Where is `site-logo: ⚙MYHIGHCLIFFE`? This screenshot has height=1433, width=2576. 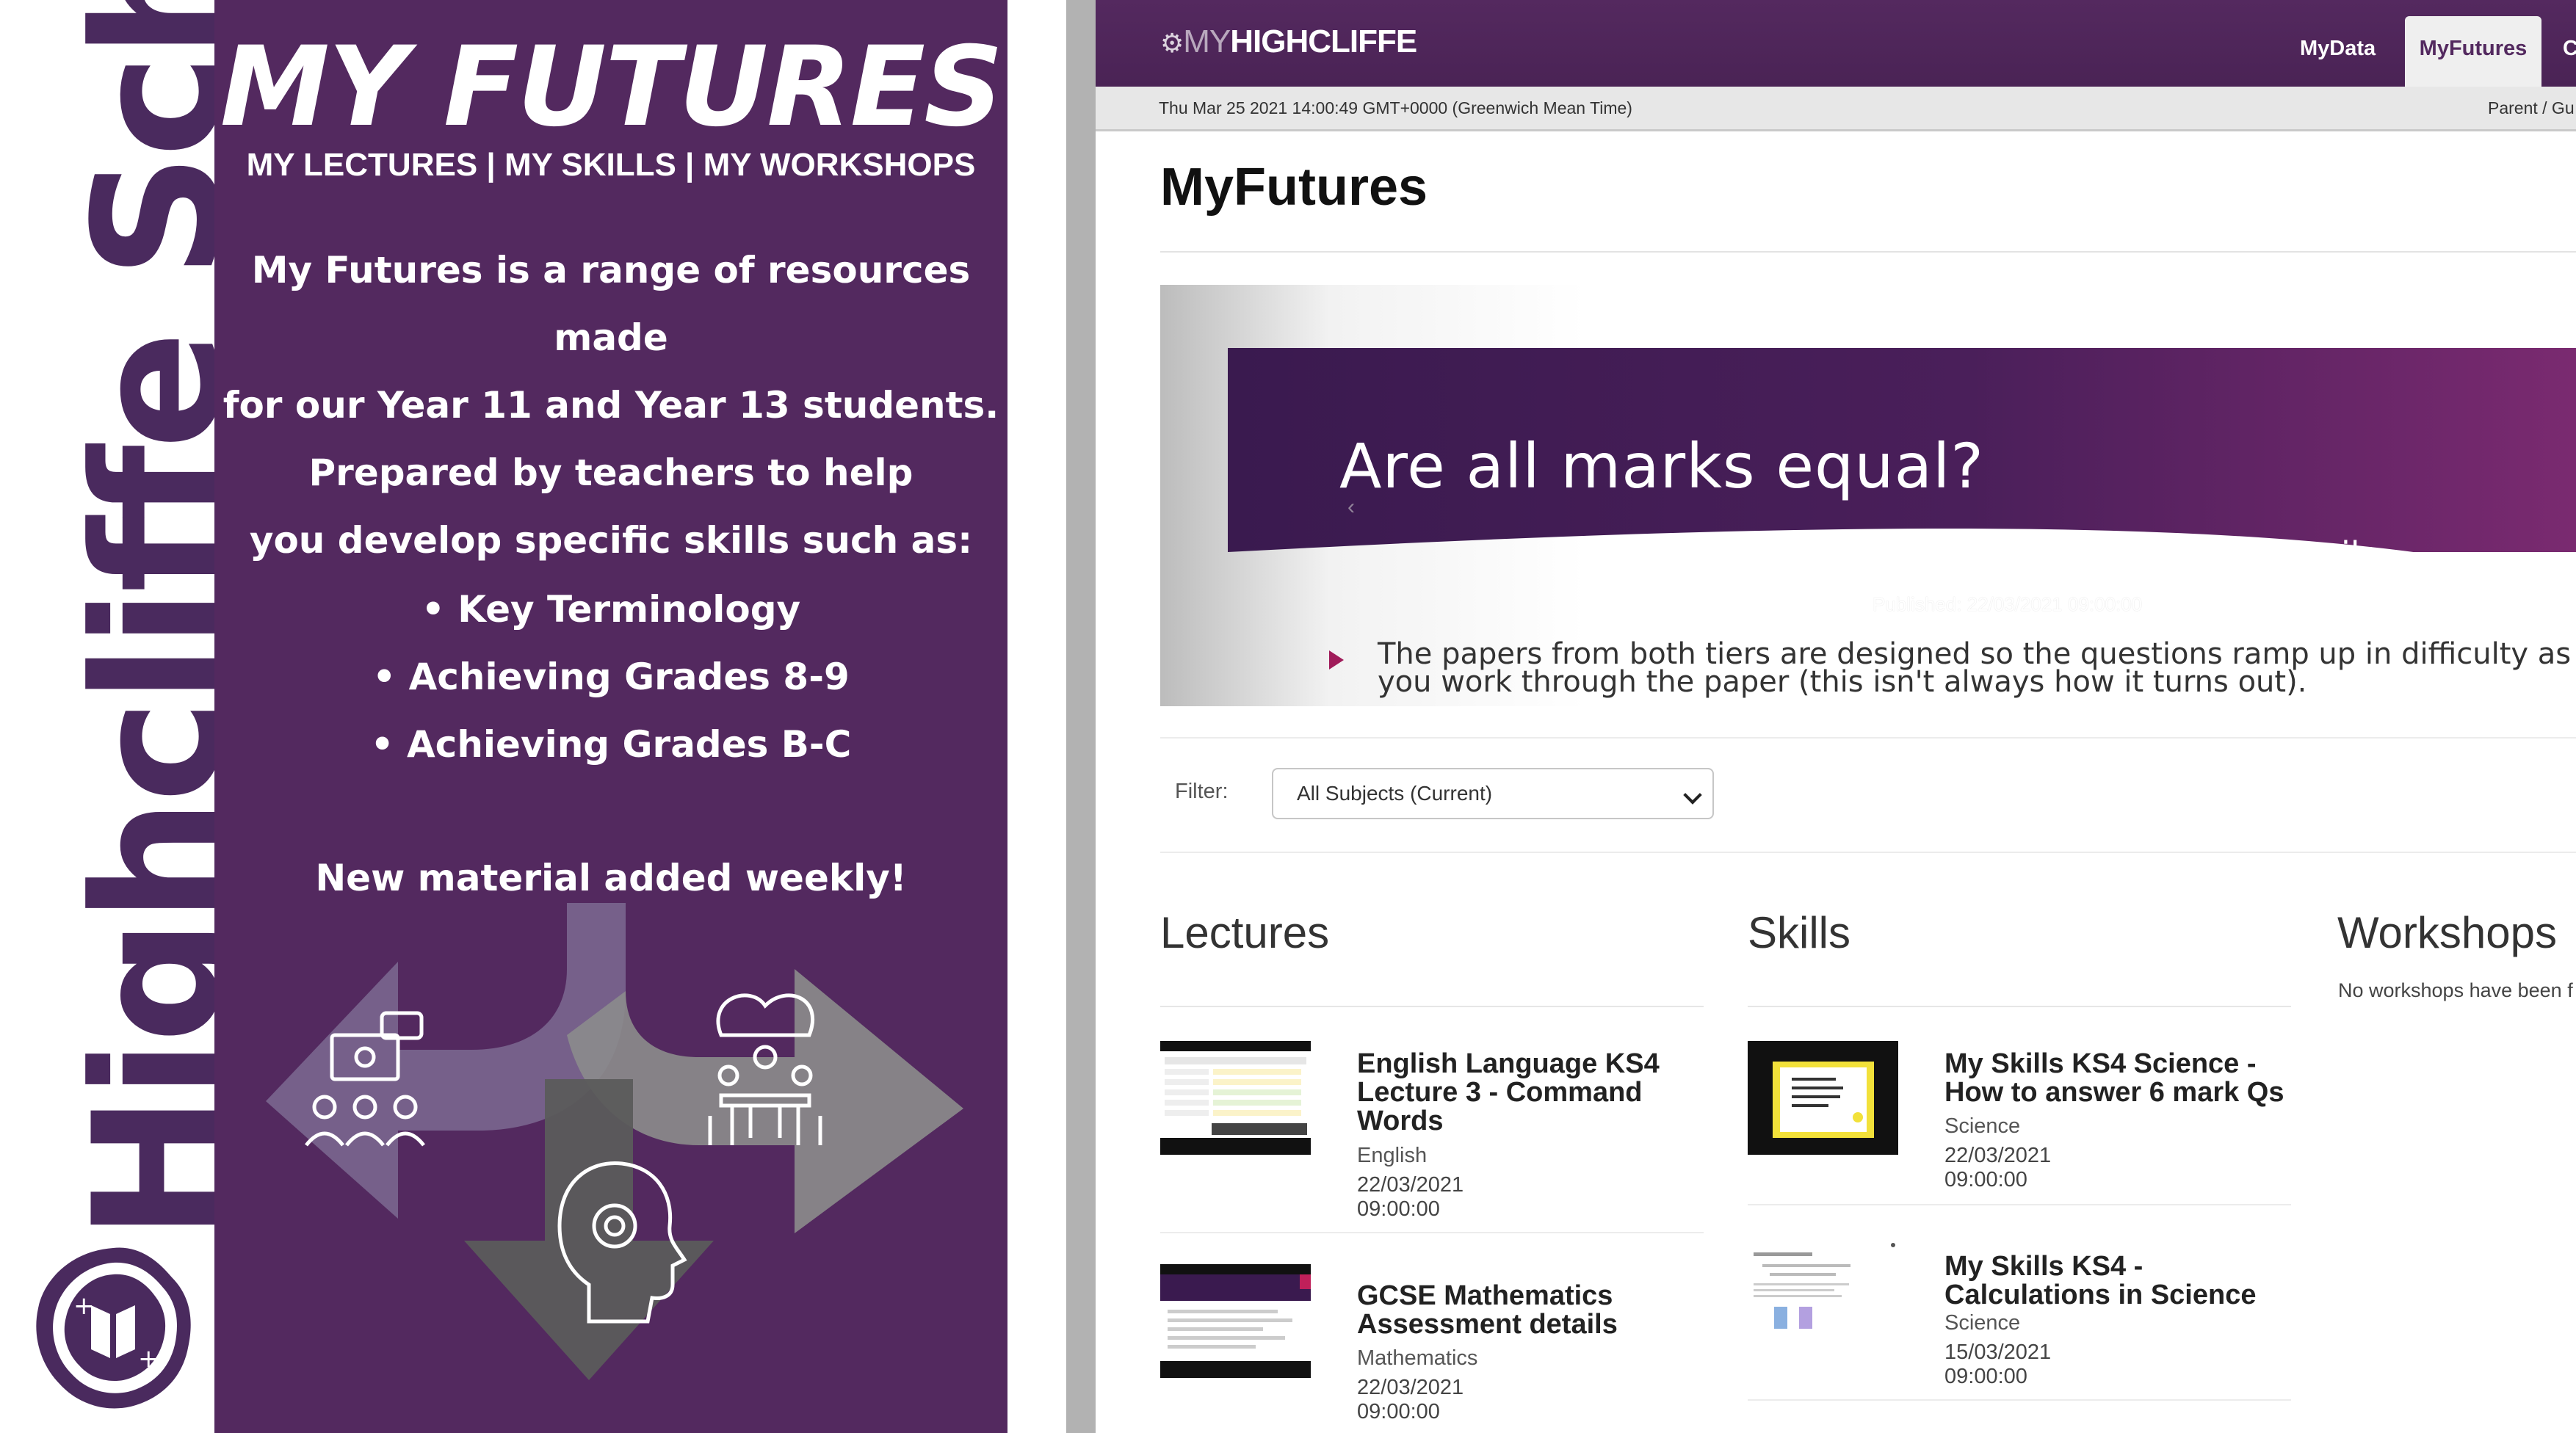
site-logo: ⚙MYHIGHCLIFFE is located at coordinates (1288, 41).